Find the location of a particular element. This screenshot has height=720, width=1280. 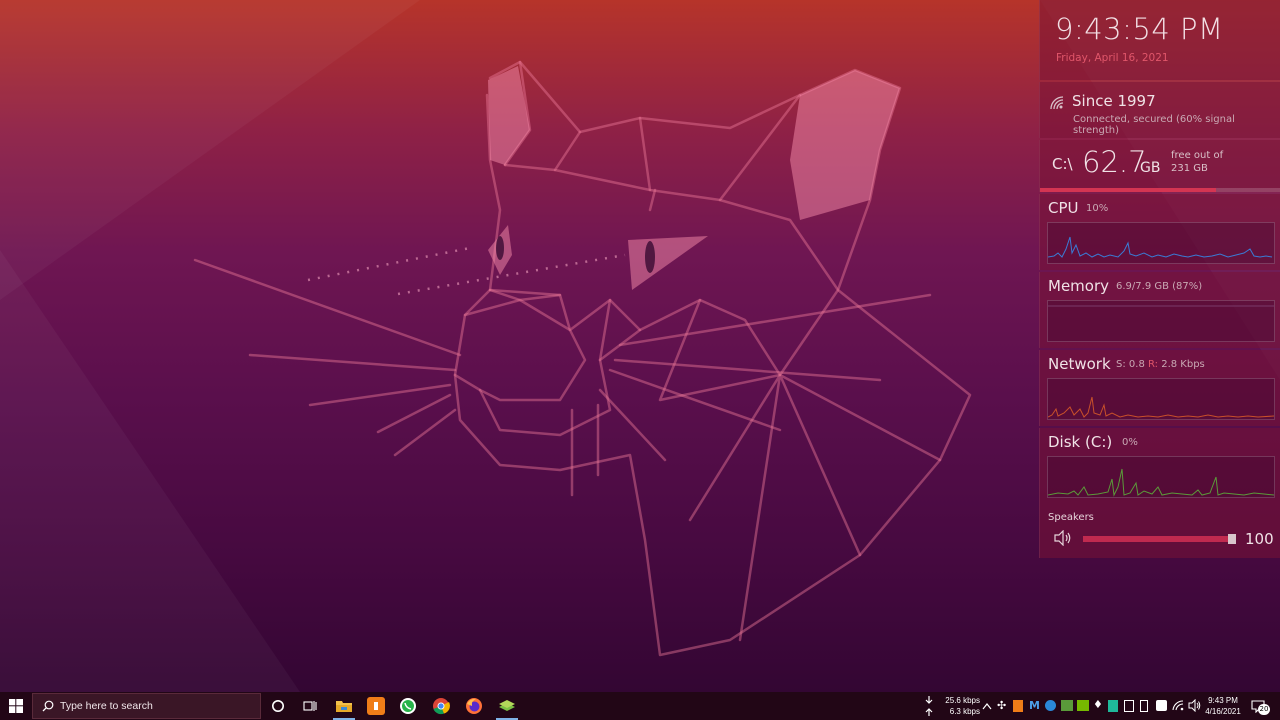

volume-widget: Speakers 100 is located at coordinates (1159, 531).